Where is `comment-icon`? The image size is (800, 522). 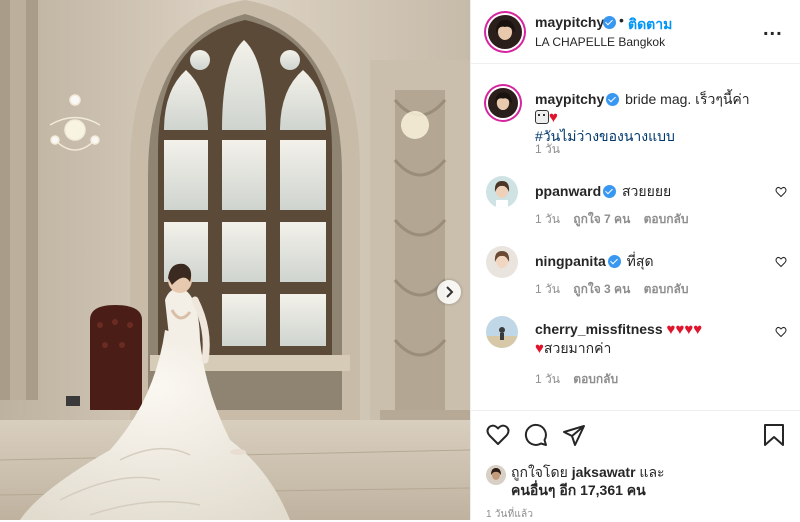 comment-icon is located at coordinates (536, 435).